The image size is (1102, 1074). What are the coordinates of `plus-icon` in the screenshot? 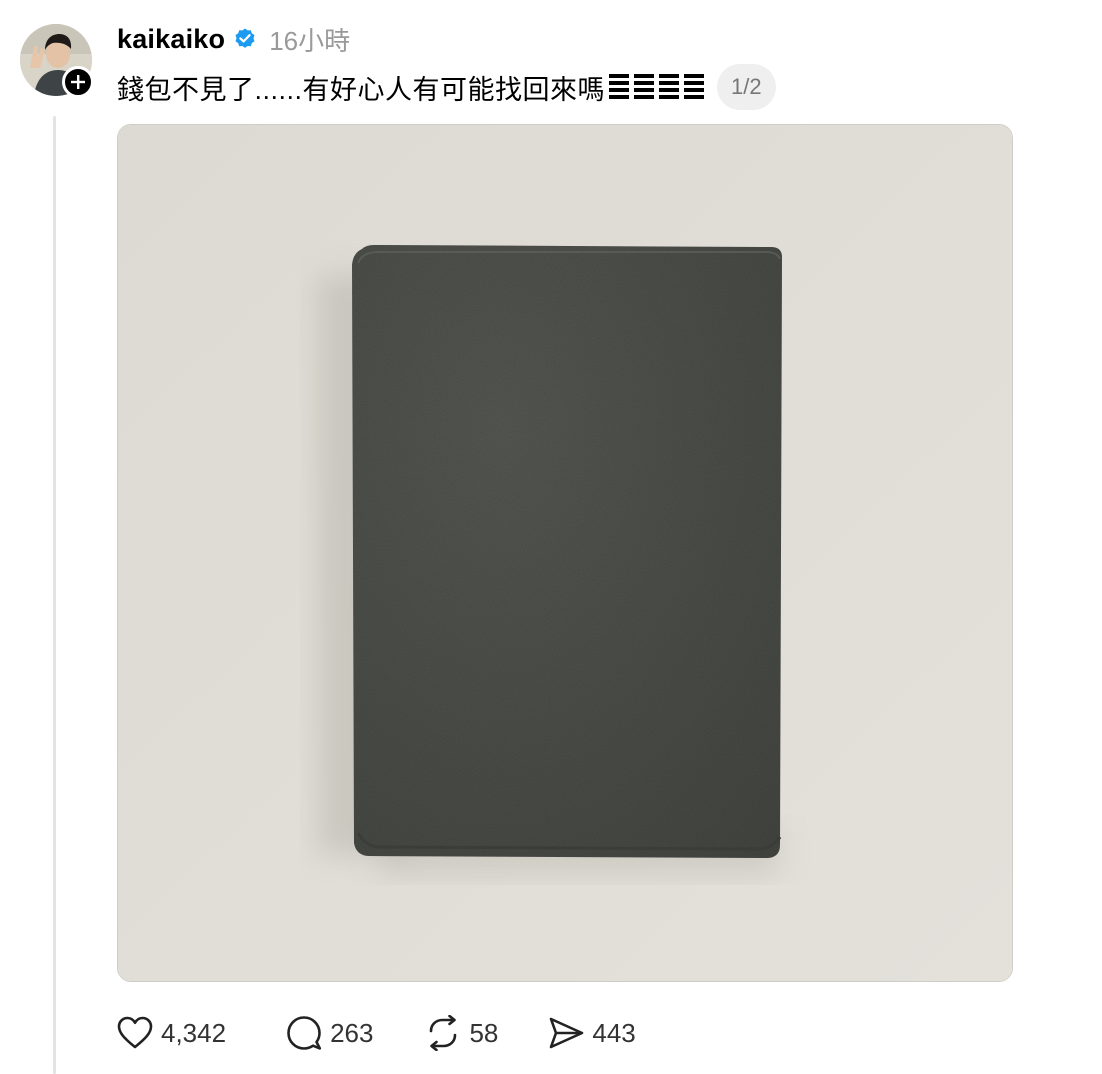 It's located at (78, 82).